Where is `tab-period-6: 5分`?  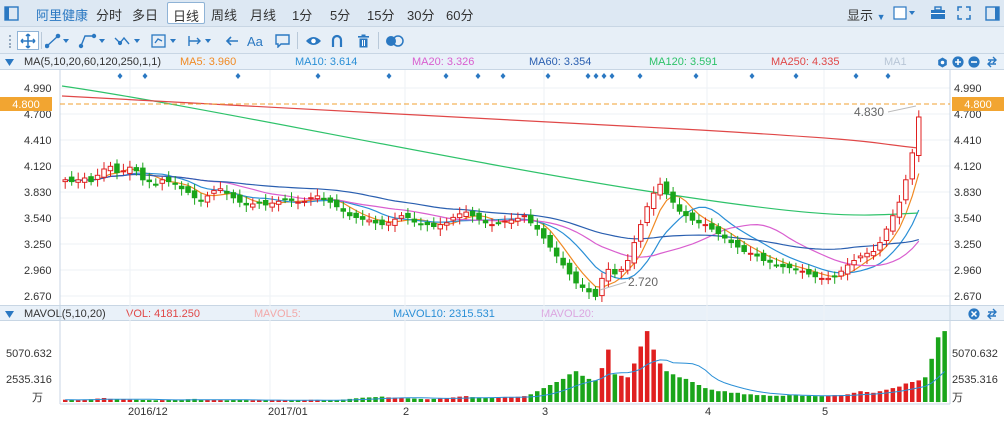
tab-period-6: 5分 is located at coordinates (340, 14).